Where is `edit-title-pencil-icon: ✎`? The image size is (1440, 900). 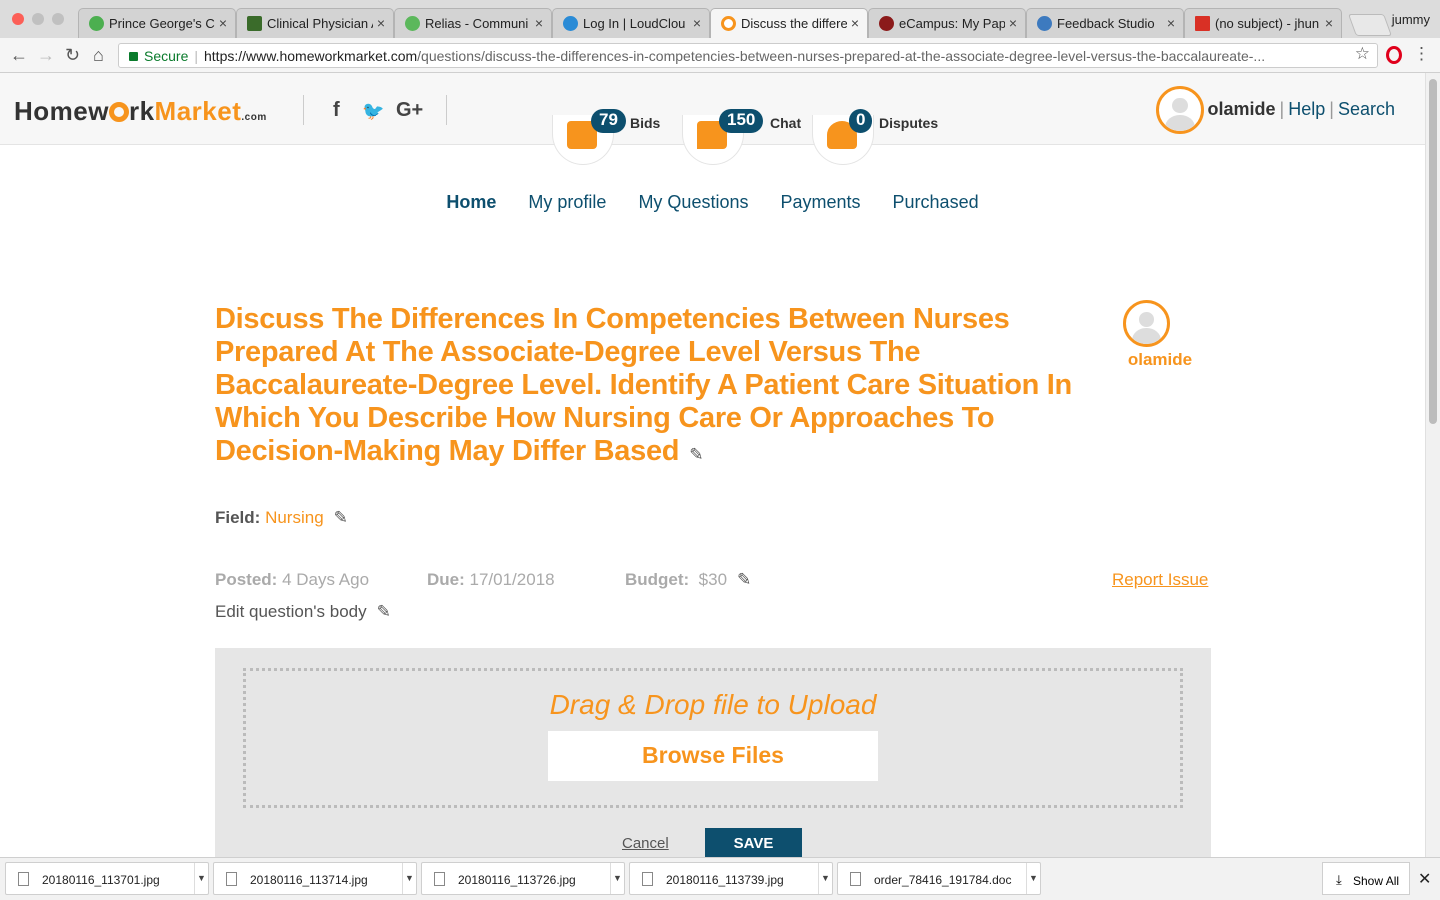
edit-title-pencil-icon: ✎ is located at coordinates (696, 454).